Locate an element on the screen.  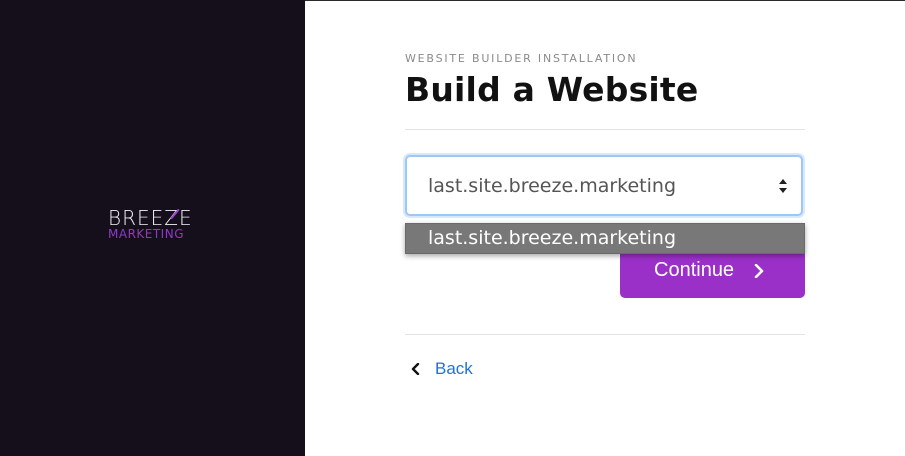
site-select-dropdown: last.site.breeze.marketing is located at coordinates (605, 238).